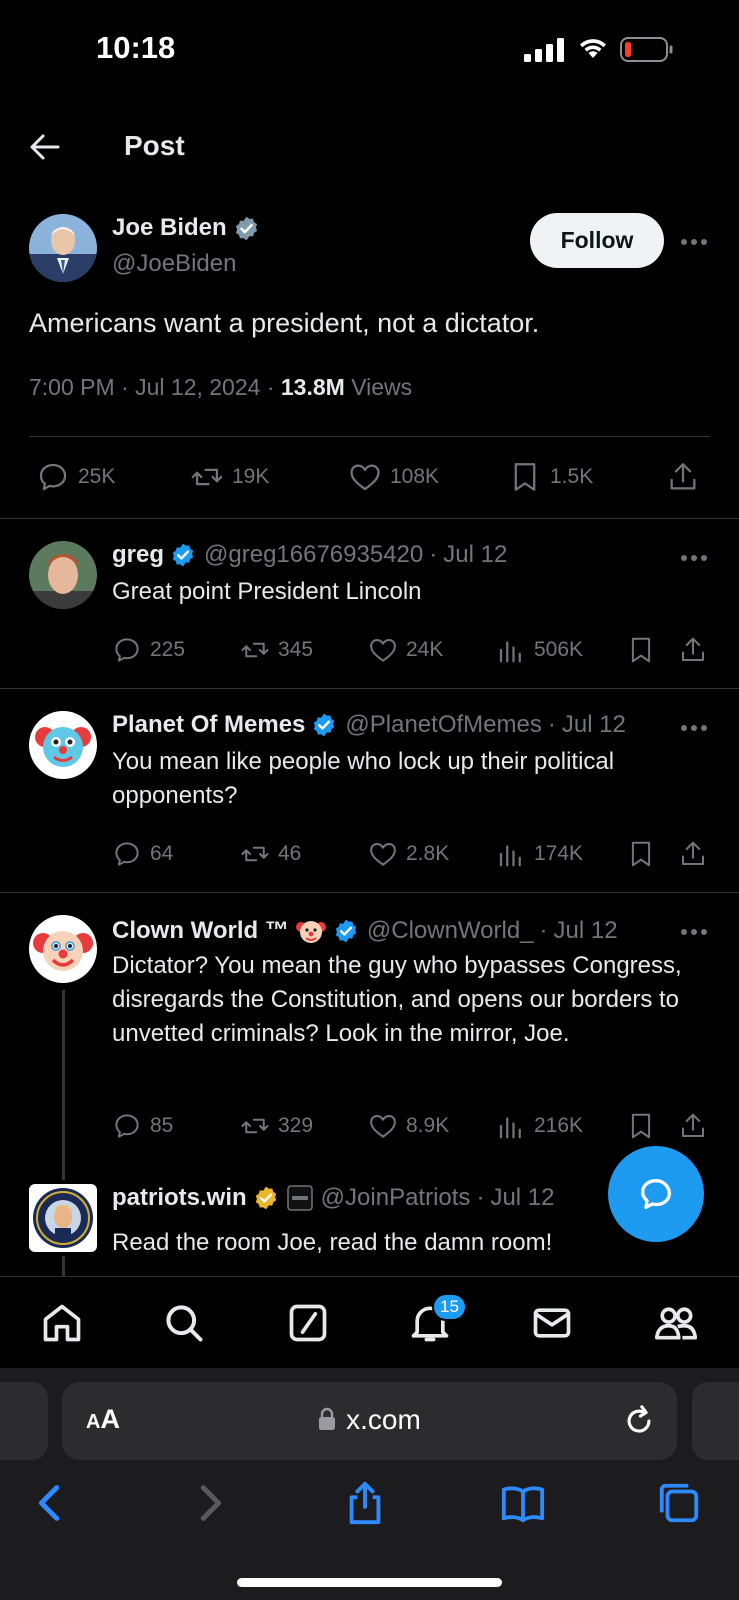  Describe the element at coordinates (208, 725) in the screenshot. I see `reply-display-name: Planet Of Memes` at that location.